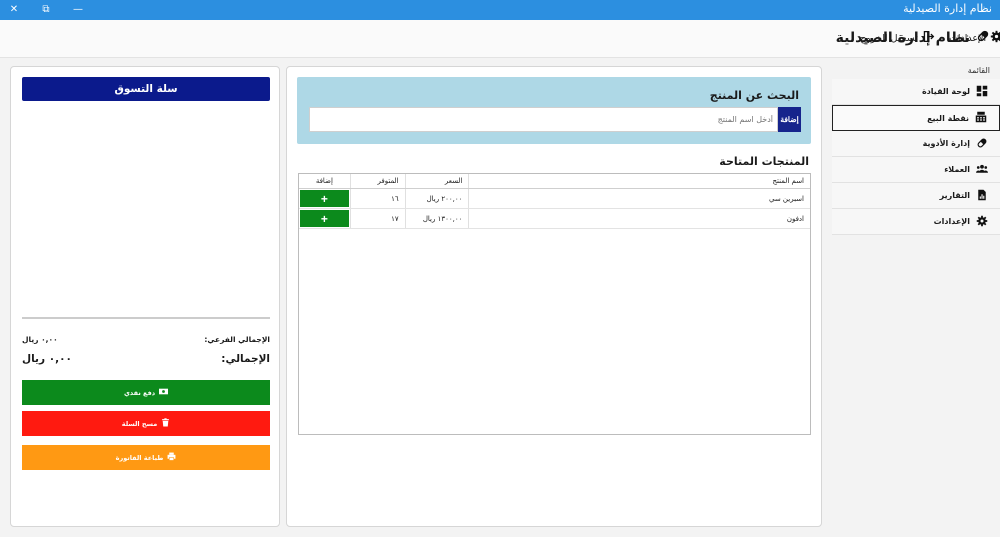 Image resolution: width=1000 pixels, height=537 pixels. What do you see at coordinates (889, 38) in the screenshot?
I see `logout-label: تسجيل الخروج` at bounding box center [889, 38].